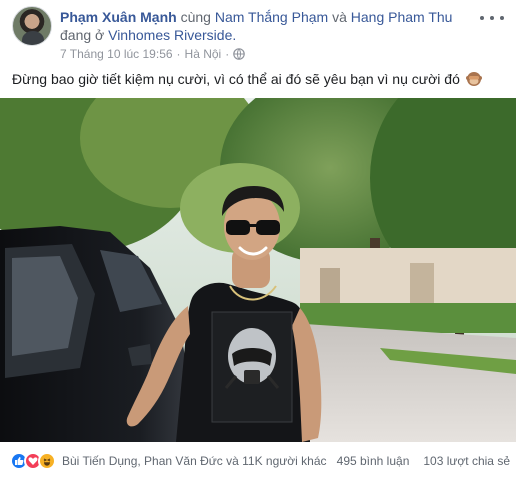 This screenshot has width=516, height=479. Describe the element at coordinates (373, 461) in the screenshot. I see `comments-count-link: 495 bình luận` at that location.